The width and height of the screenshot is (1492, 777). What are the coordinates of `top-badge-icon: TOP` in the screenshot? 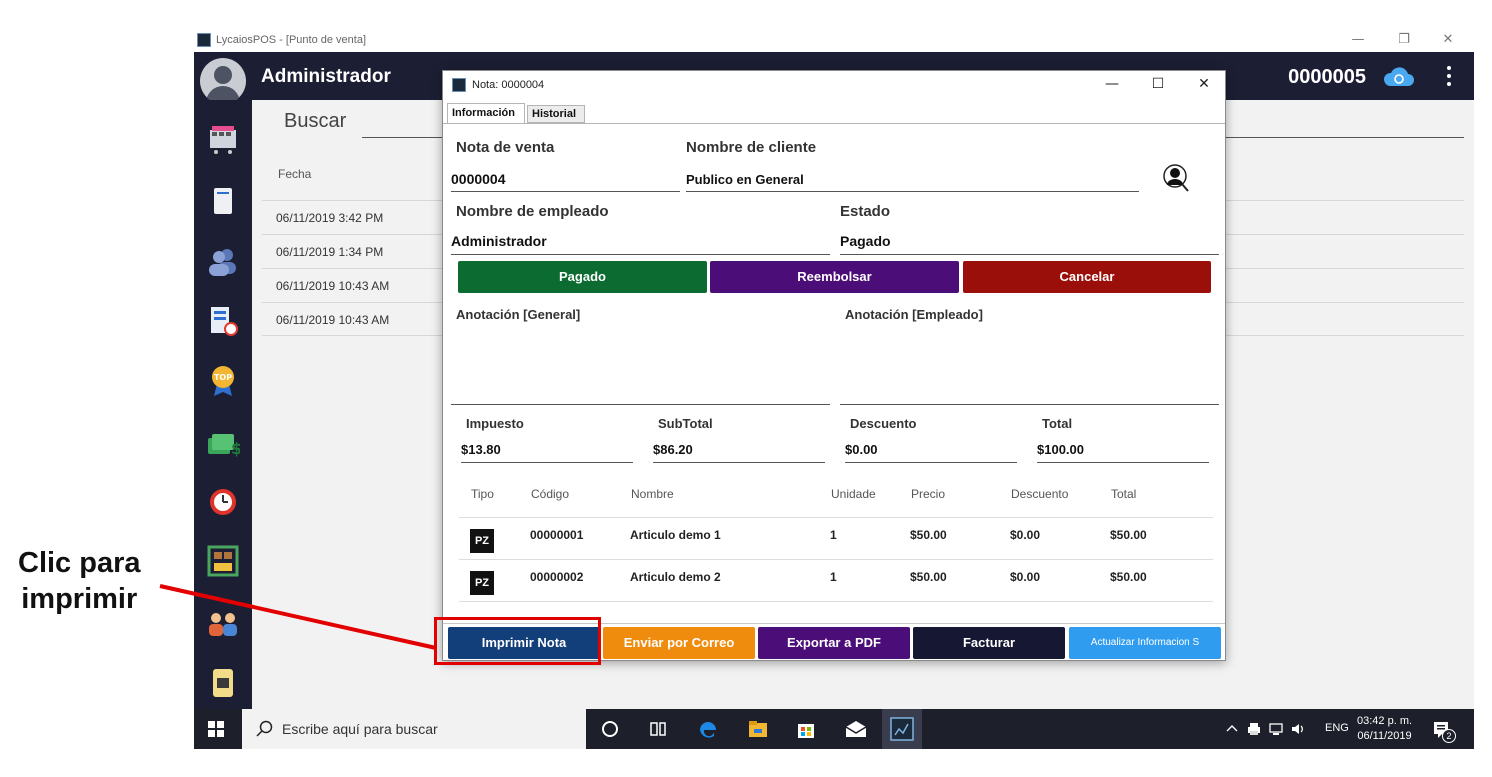 It's located at (223, 381).